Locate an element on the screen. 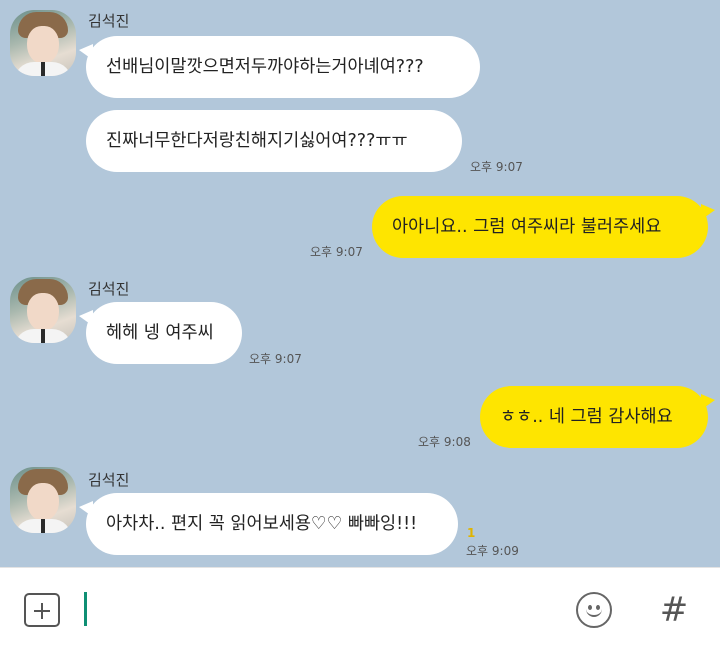  input-bar: # is located at coordinates (360, 609).